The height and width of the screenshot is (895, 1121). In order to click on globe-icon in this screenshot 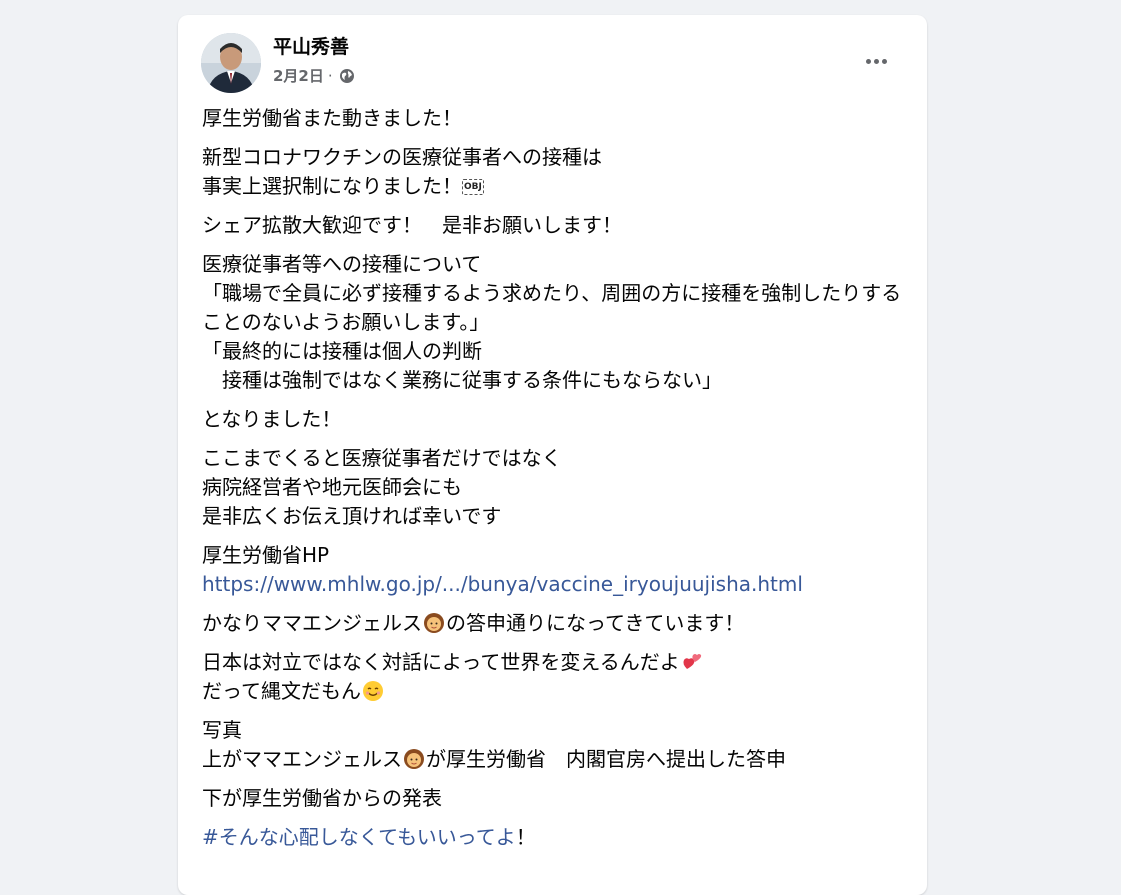, I will do `click(347, 76)`.